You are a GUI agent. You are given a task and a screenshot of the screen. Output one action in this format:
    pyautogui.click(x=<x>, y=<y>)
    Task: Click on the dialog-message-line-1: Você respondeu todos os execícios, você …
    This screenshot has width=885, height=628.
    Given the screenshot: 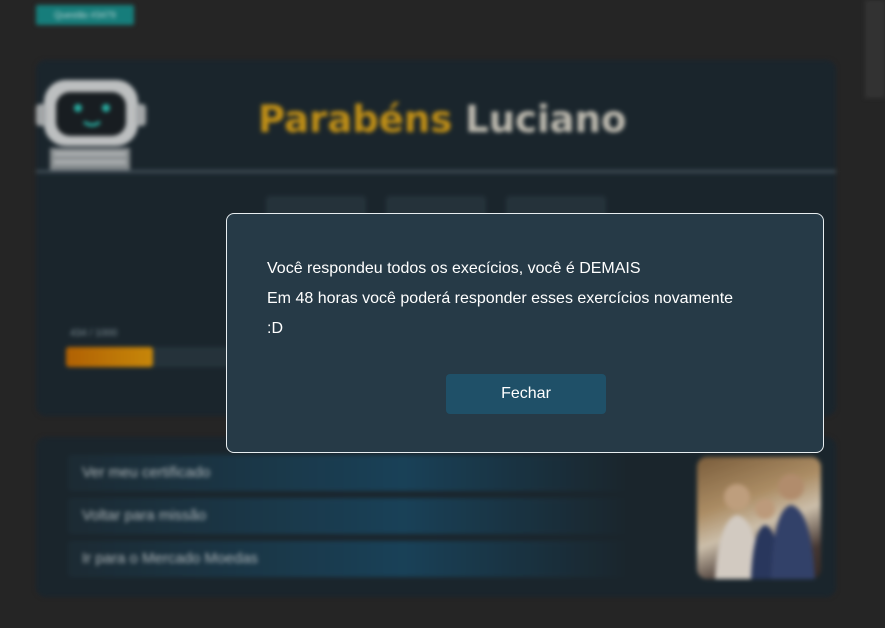 What is the action you would take?
    pyautogui.click(x=454, y=268)
    